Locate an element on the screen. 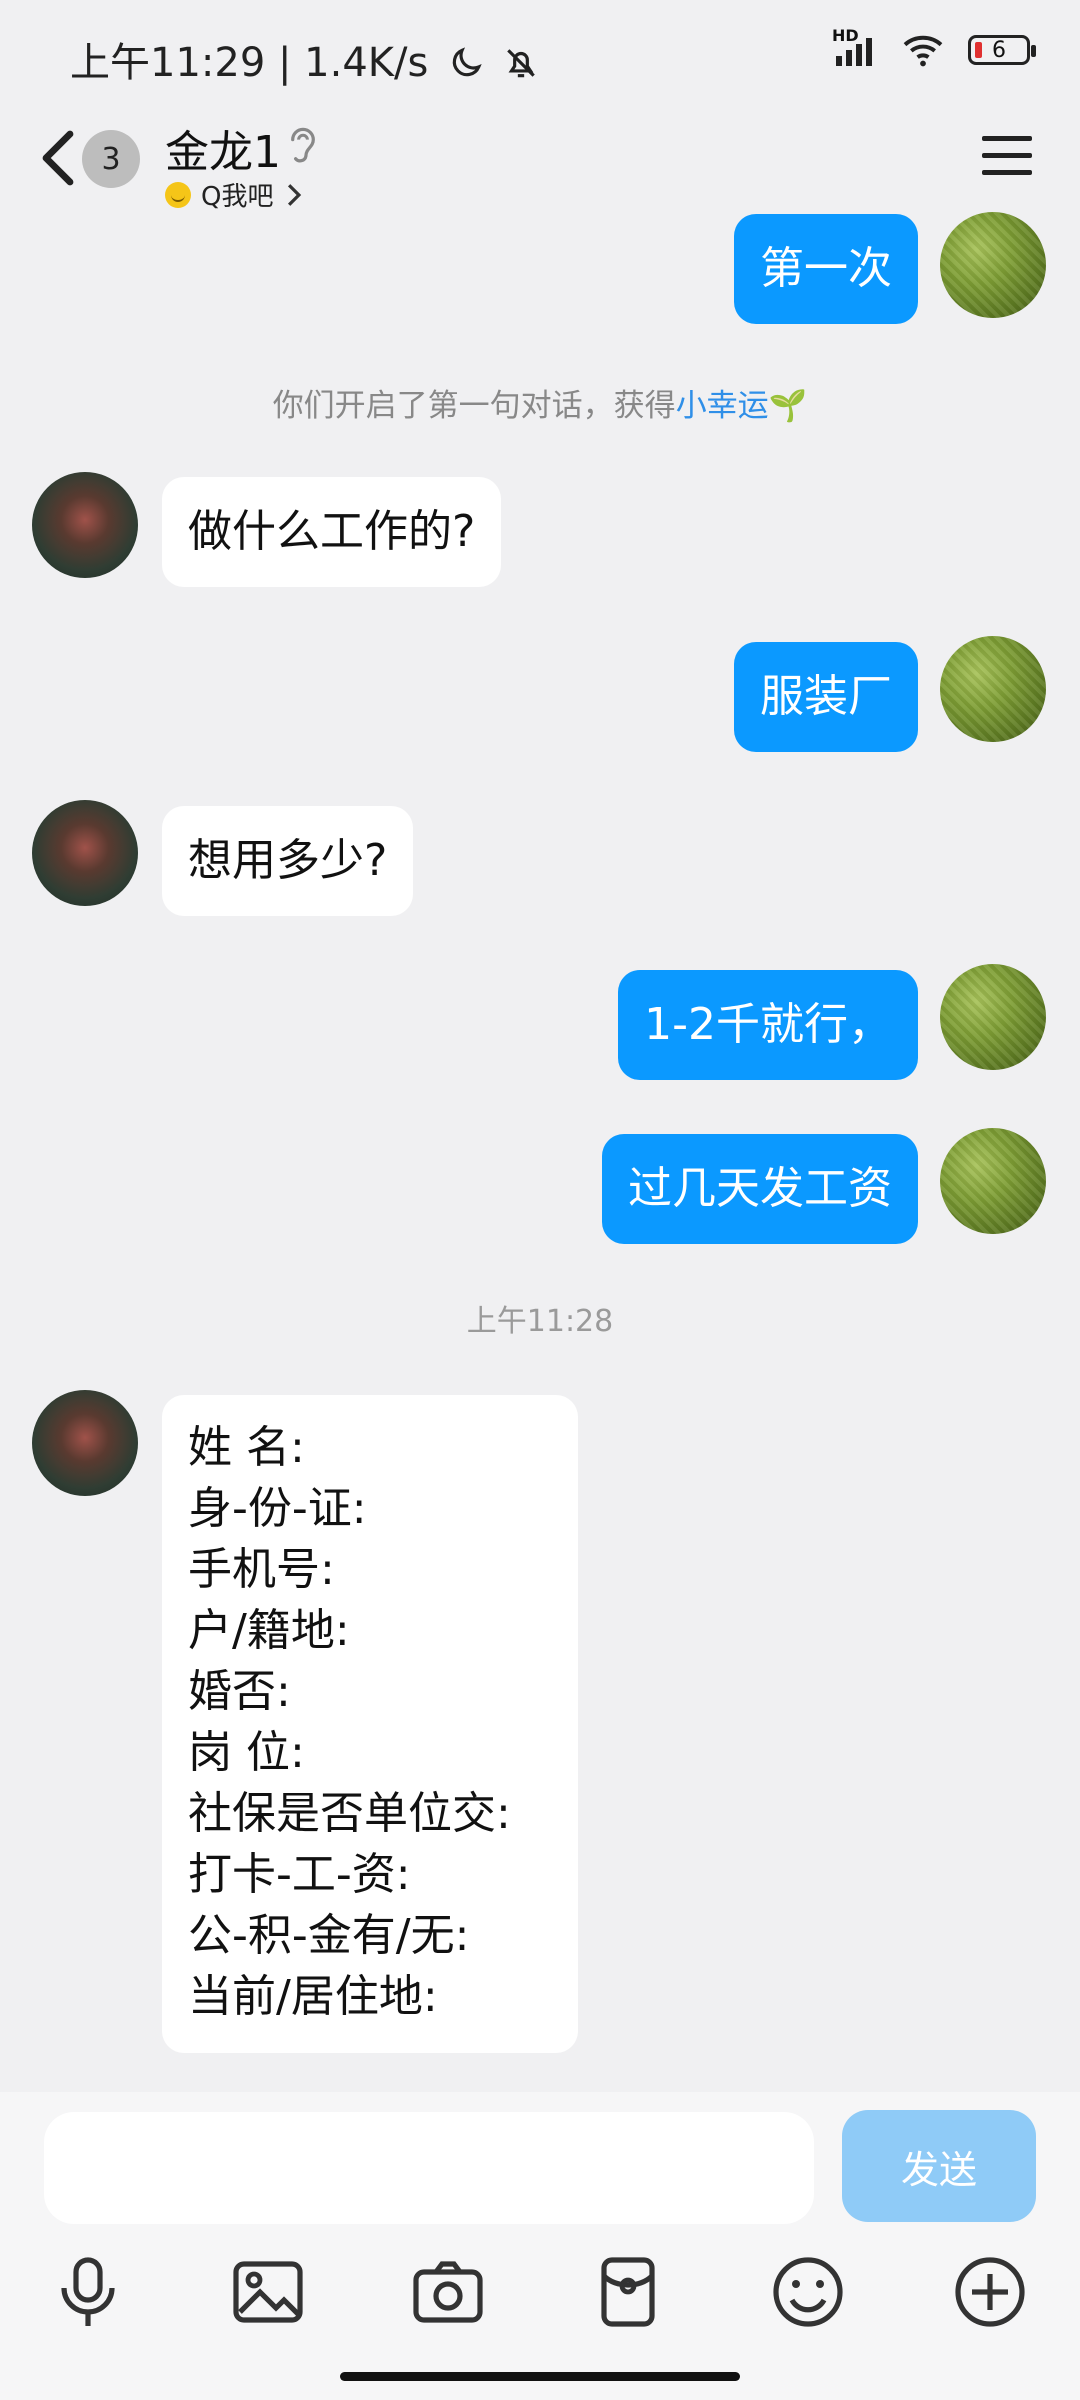 The width and height of the screenshot is (1080, 2400). form-line: 姓 名: is located at coordinates (246, 1447).